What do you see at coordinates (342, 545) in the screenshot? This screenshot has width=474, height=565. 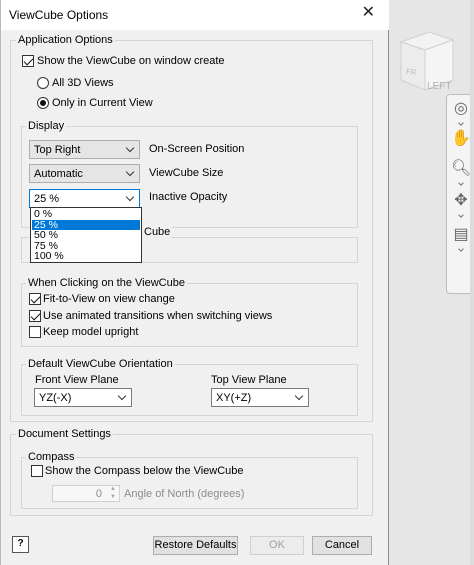 I see `cancel-button: Cancel` at bounding box center [342, 545].